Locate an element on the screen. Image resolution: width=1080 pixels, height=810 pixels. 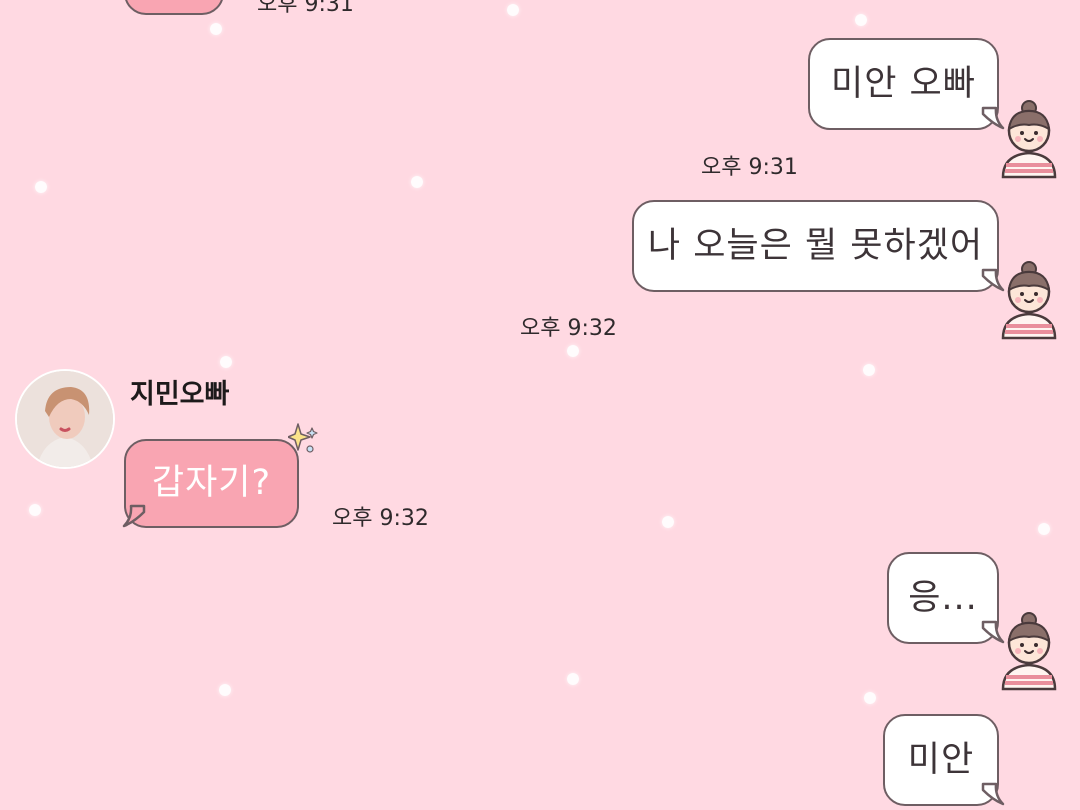
profile-photo is located at coordinates (65, 419).